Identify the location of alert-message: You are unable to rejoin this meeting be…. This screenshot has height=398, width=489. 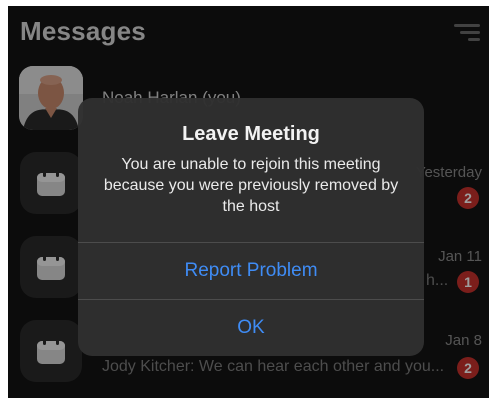
(251, 185).